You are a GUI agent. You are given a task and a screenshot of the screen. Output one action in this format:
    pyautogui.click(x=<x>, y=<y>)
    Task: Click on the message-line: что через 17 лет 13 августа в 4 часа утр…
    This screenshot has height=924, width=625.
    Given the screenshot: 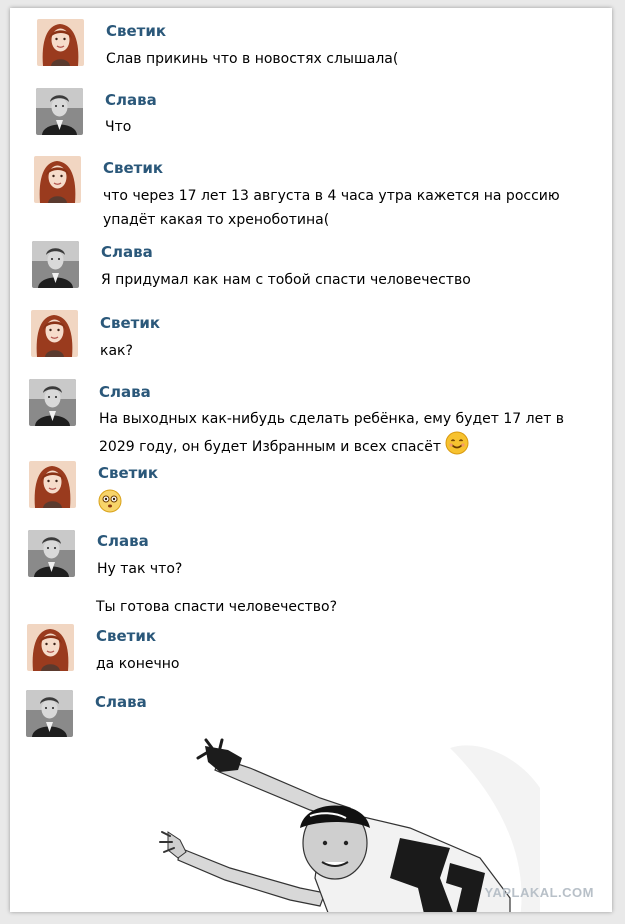 What is the action you would take?
    pyautogui.click(x=331, y=196)
    